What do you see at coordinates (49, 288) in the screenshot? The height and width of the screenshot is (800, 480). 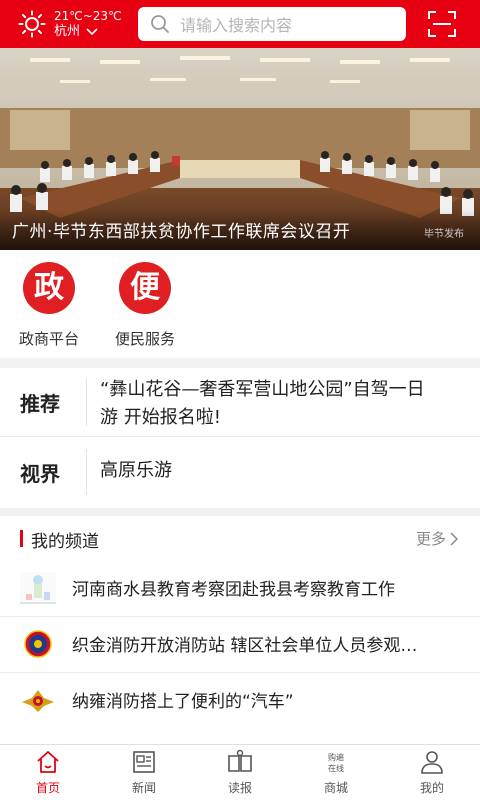 I see `gov-business-icon: 政` at bounding box center [49, 288].